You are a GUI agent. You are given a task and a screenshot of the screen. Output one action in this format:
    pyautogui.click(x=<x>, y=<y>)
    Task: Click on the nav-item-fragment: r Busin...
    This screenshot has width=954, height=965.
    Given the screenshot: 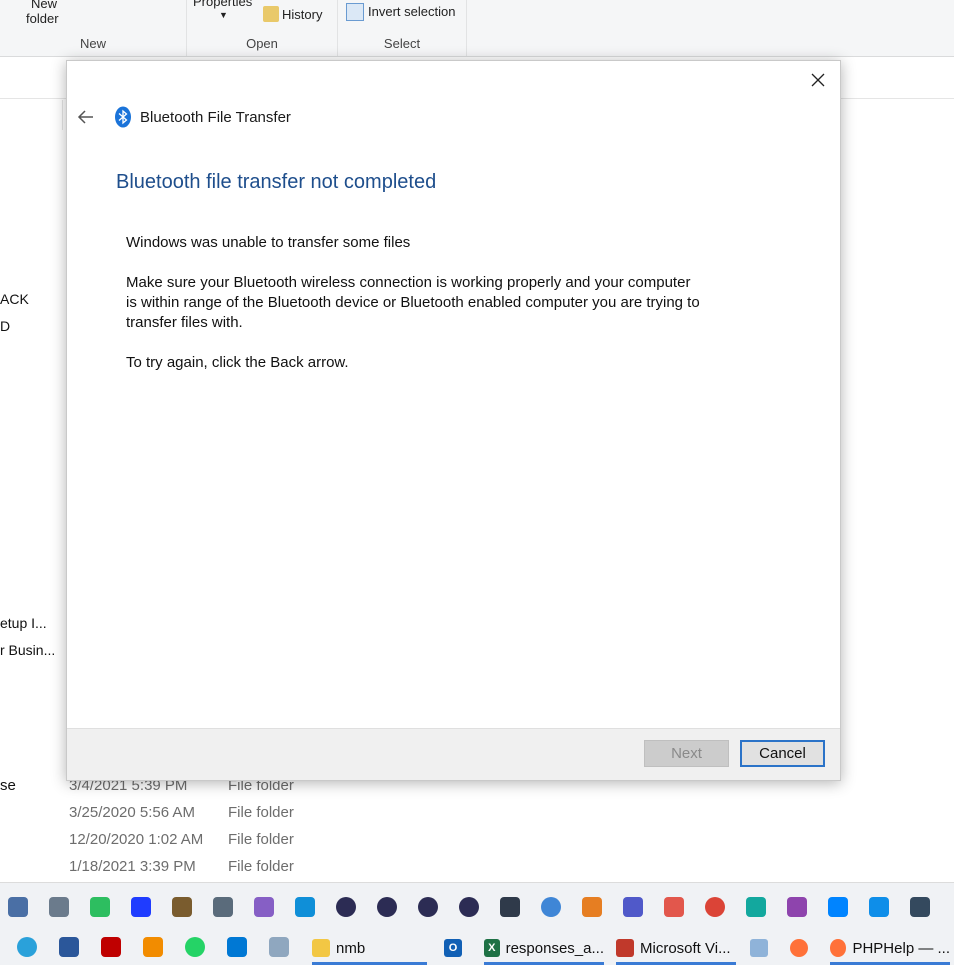 What is the action you would take?
    pyautogui.click(x=27, y=650)
    